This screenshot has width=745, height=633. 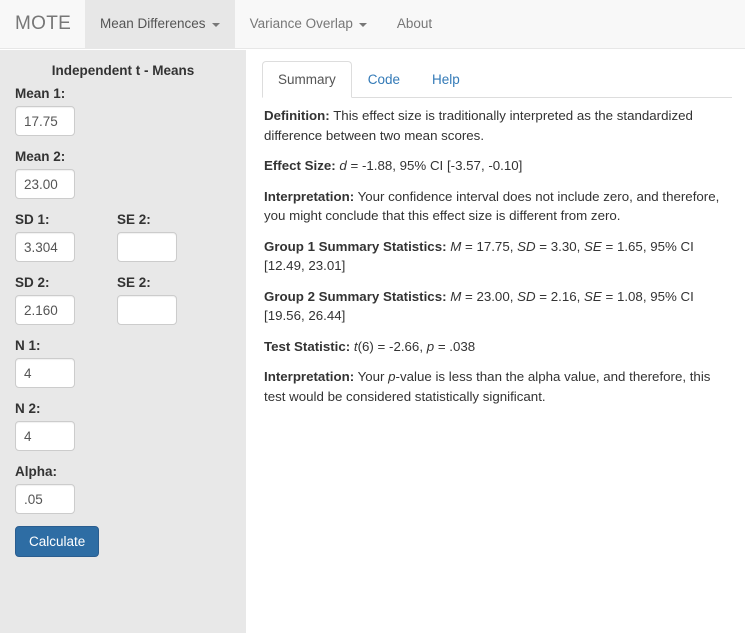 I want to click on group-2-se-symbol: SE, so click(x=593, y=296).